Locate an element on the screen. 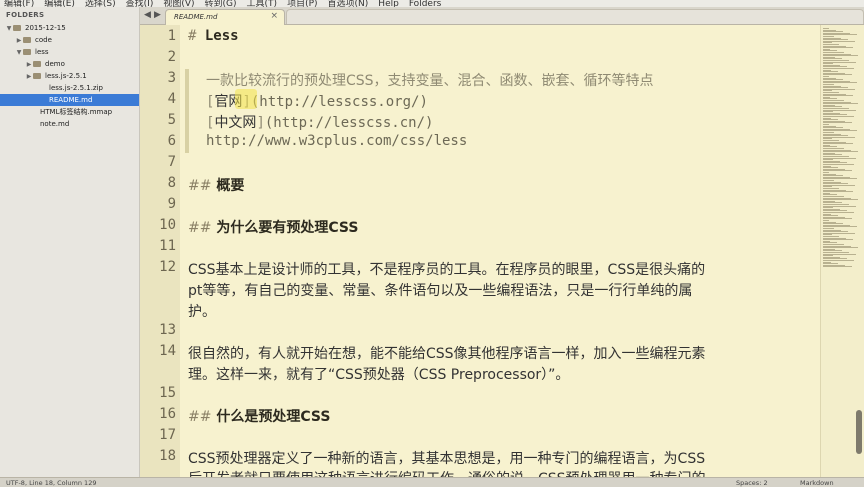 The width and height of the screenshot is (864, 487). paragraph-text: 后开发者就只要使用这种语言进行编码工作。通俗的说，CSS预处理器用一种专门的 is located at coordinates (447, 472).